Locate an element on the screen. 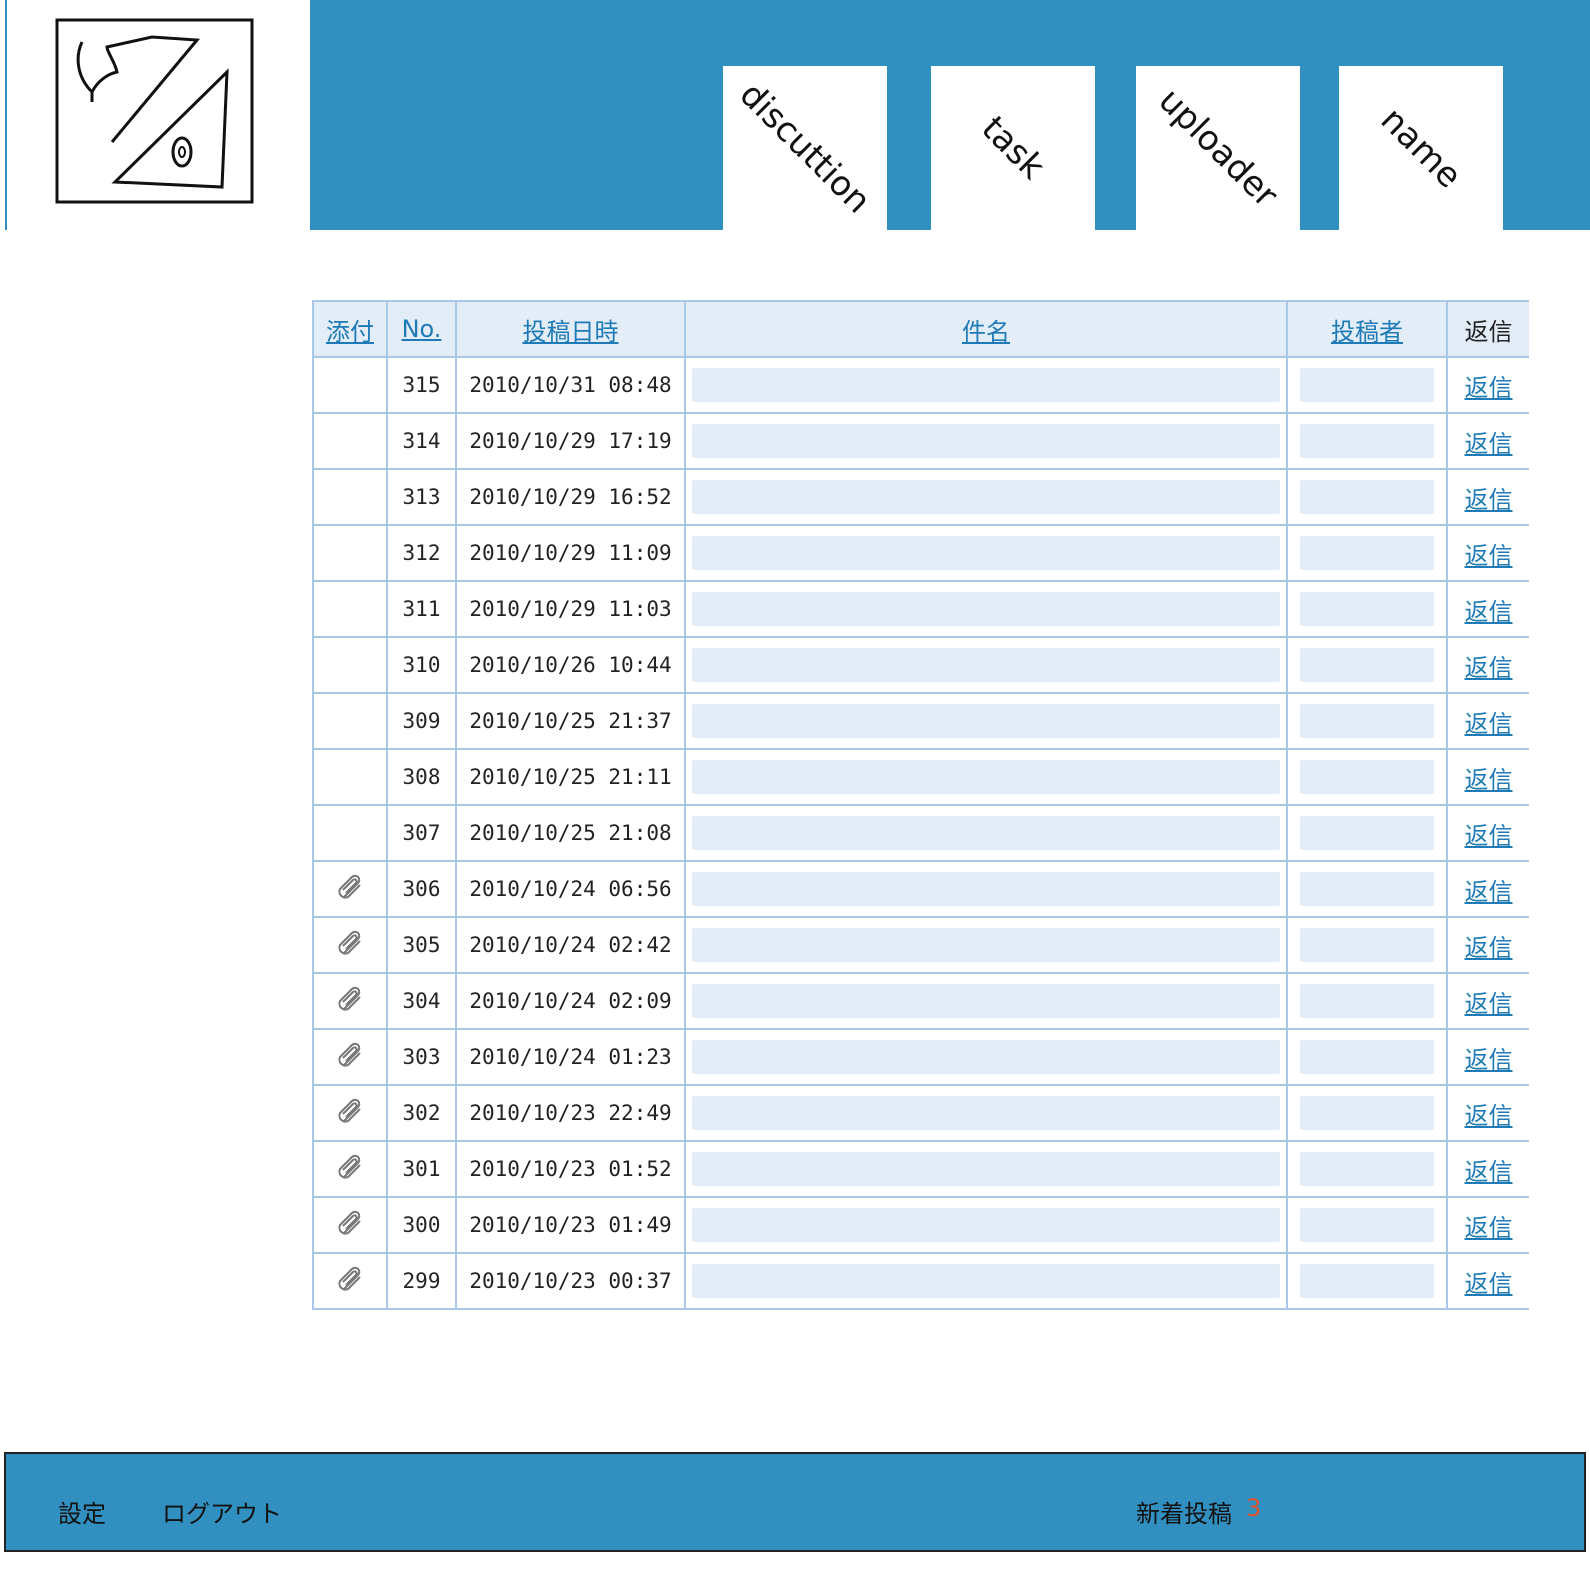 The height and width of the screenshot is (1576, 1590). table-row: 306 2010/10/24 06:56 返信 is located at coordinates (920, 889).